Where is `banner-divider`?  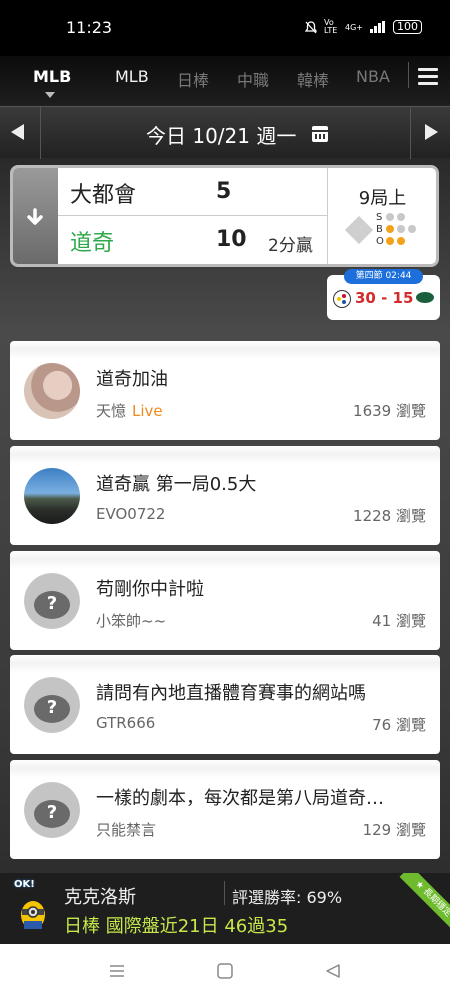
banner-divider is located at coordinates (224, 893).